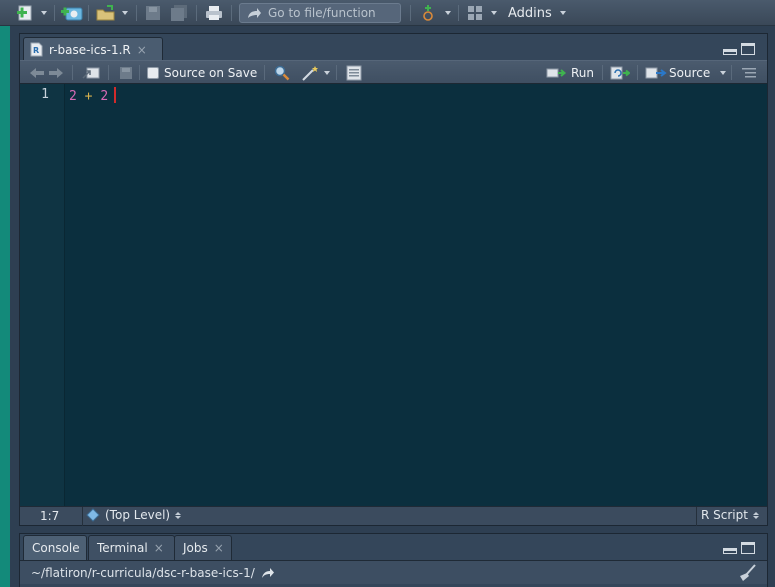 The height and width of the screenshot is (587, 775). What do you see at coordinates (570, 72) in the screenshot?
I see `run-button: Run` at bounding box center [570, 72].